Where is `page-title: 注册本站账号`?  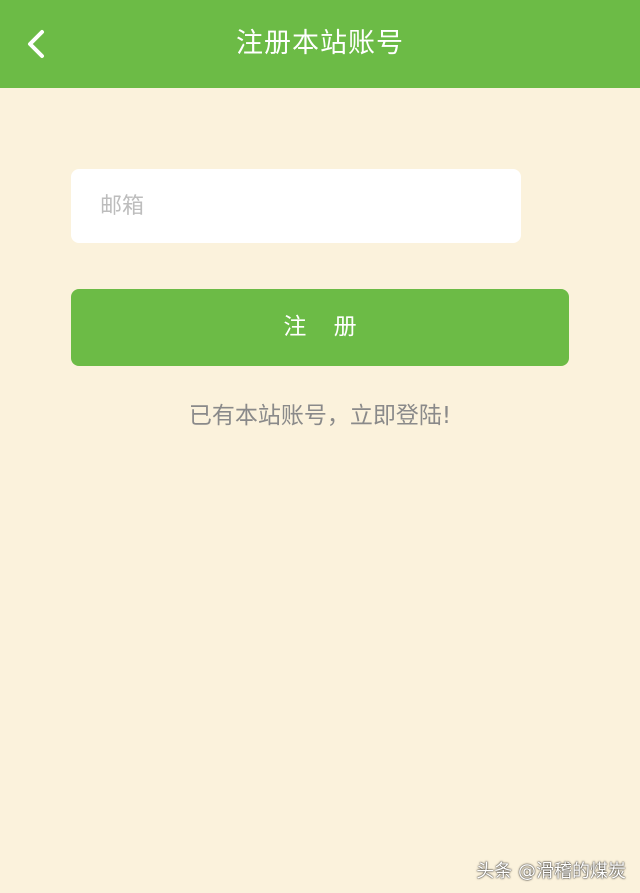
page-title: 注册本站账号 is located at coordinates (320, 43).